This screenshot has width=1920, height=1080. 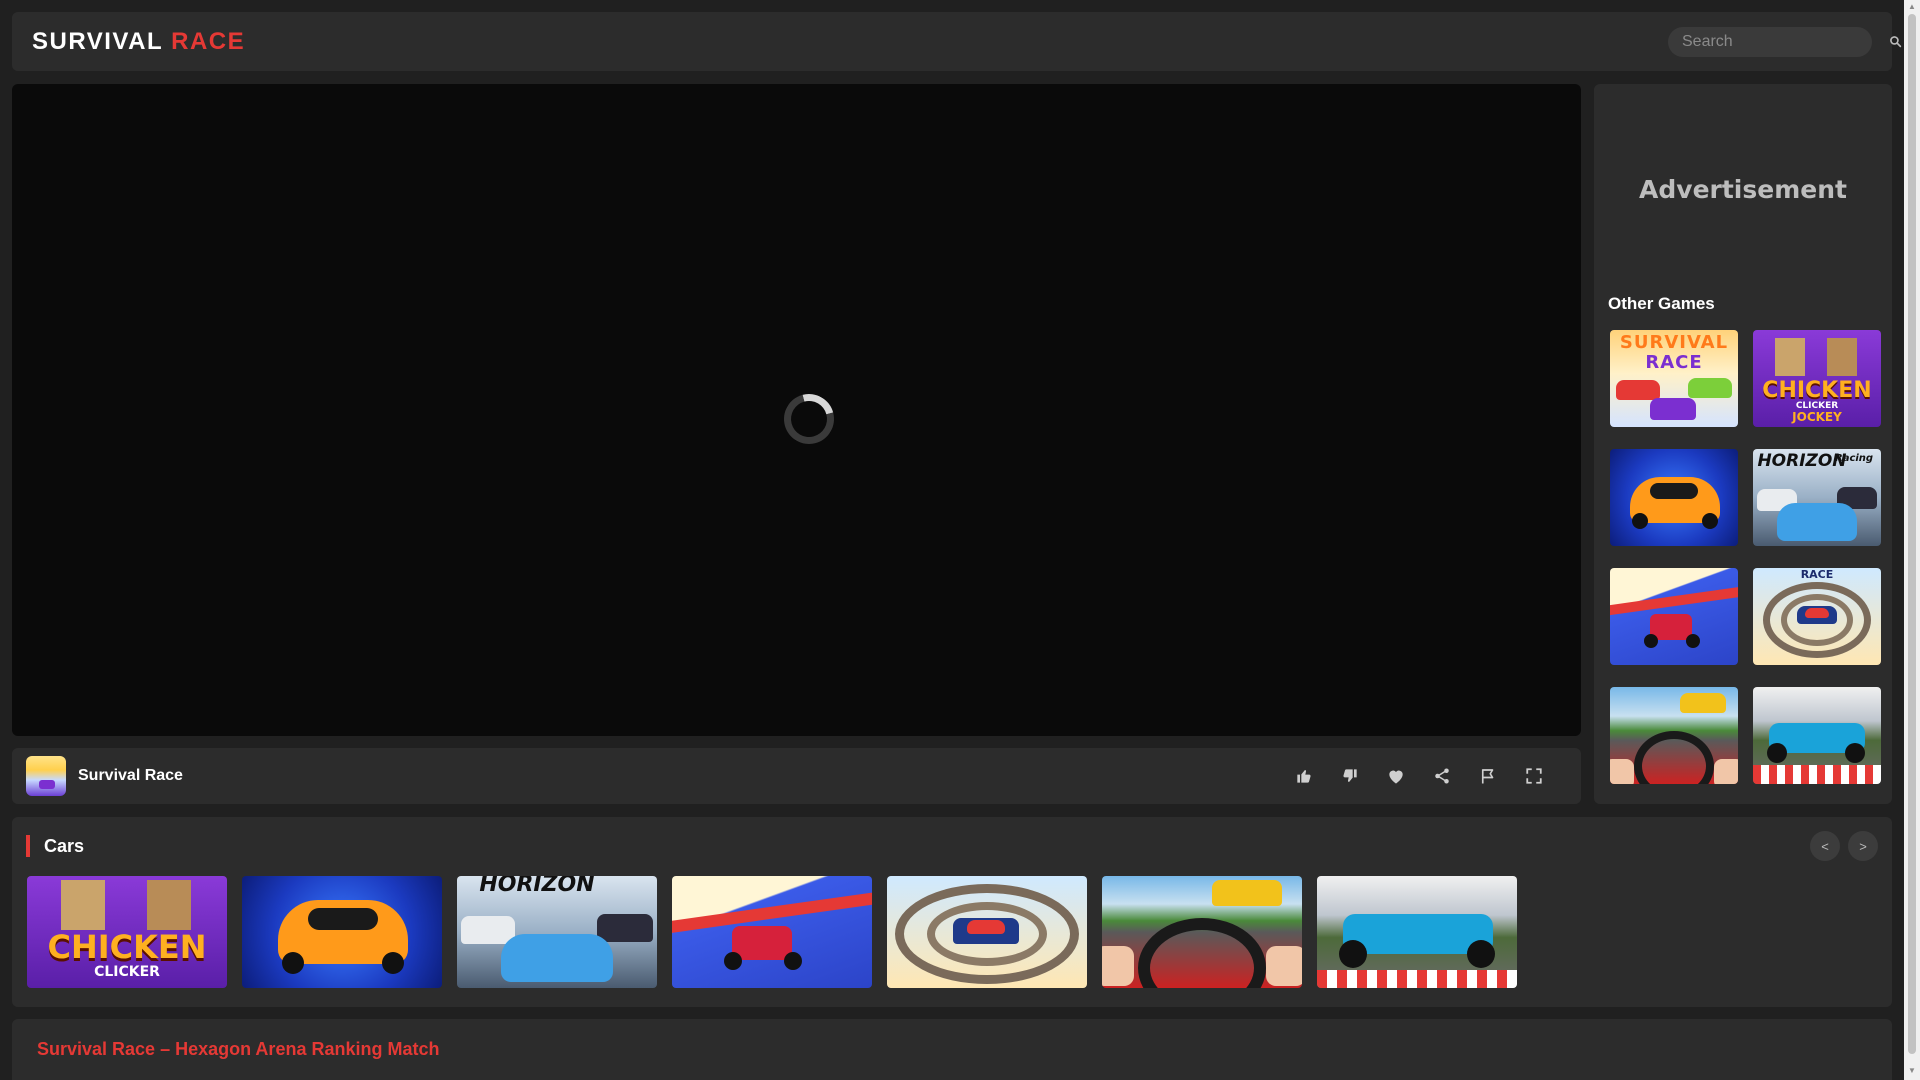 What do you see at coordinates (987, 932) in the screenshot?
I see `game-thumb-stunt-race` at bounding box center [987, 932].